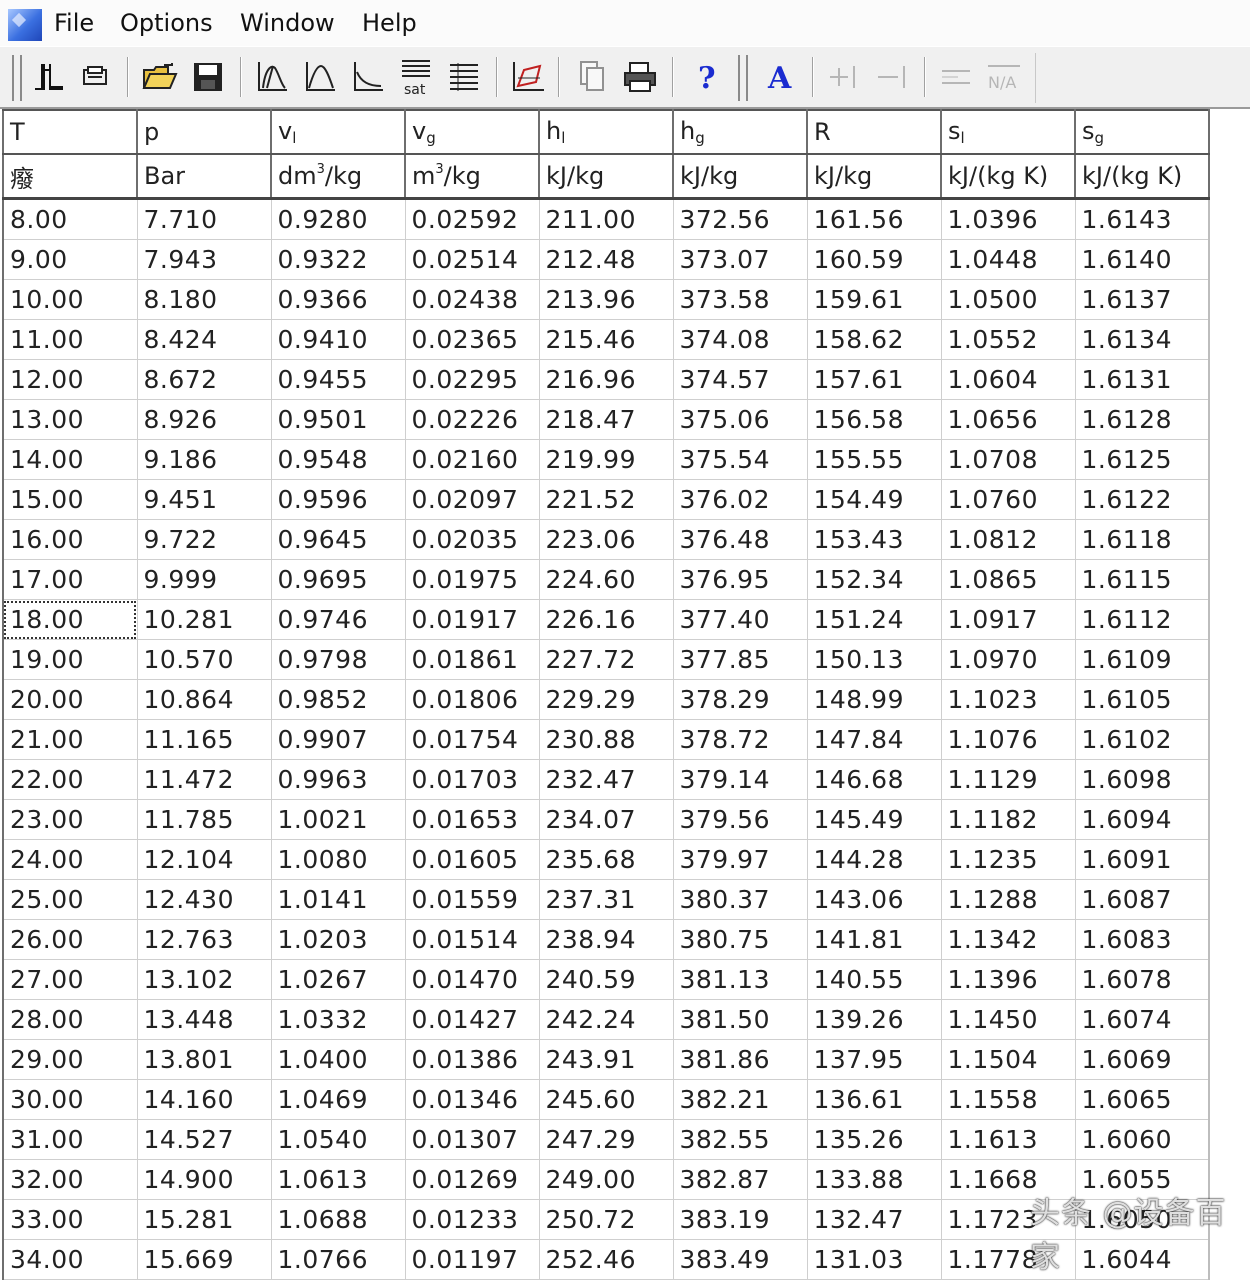 The width and height of the screenshot is (1250, 1280). Describe the element at coordinates (70, 619) in the screenshot. I see `table-cell: 18.00` at that location.